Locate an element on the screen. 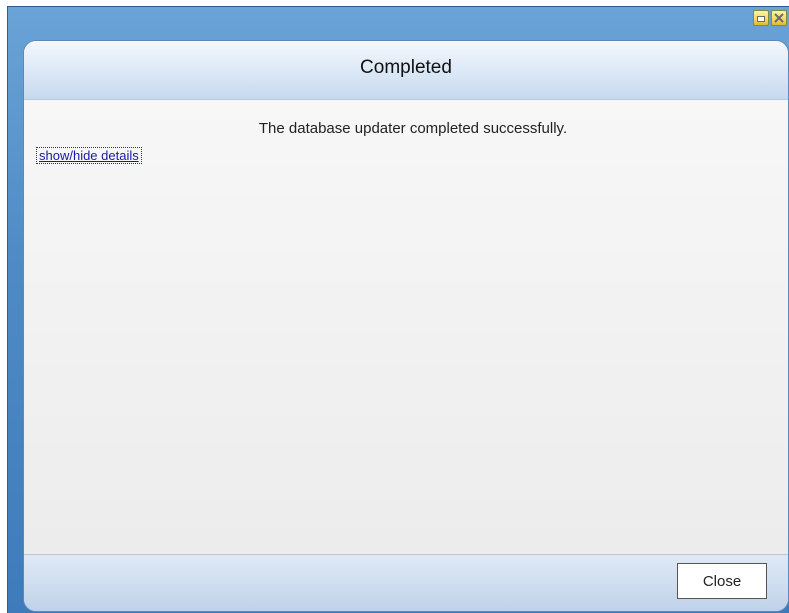 The height and width of the screenshot is (613, 789). dialog-header: Completed is located at coordinates (406, 70).